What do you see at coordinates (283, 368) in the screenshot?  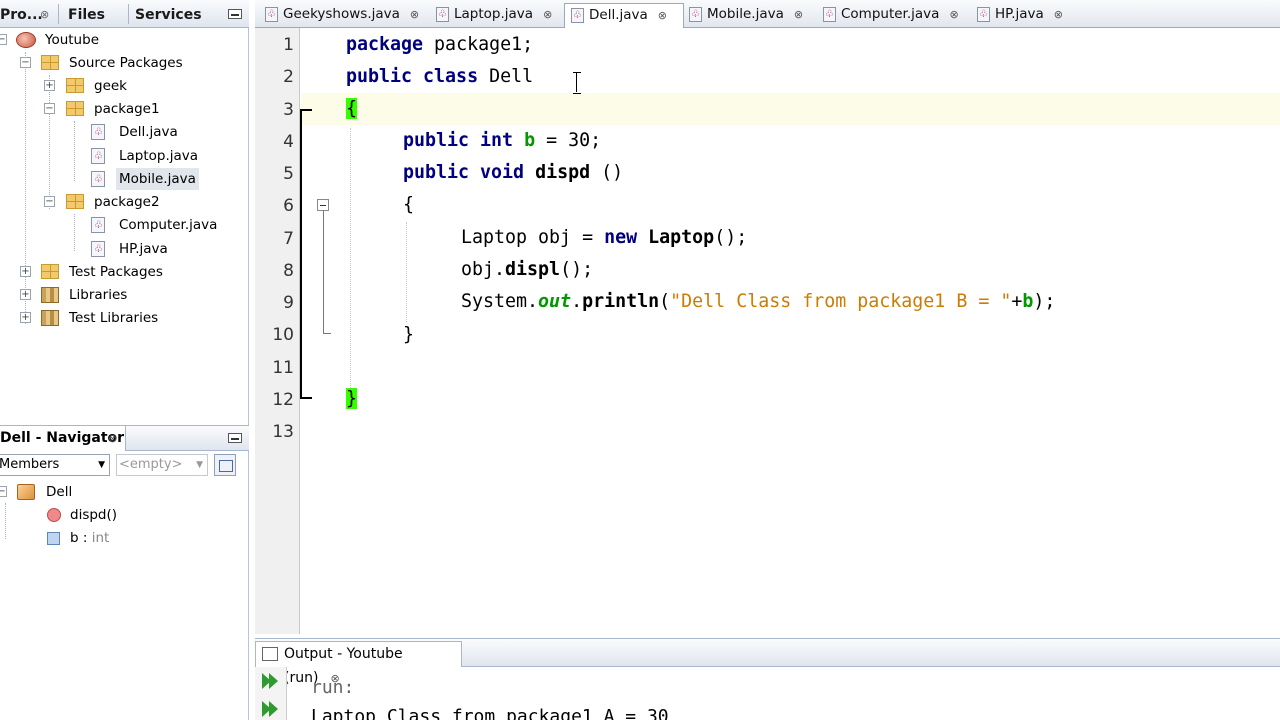 I see `line-number: 11` at bounding box center [283, 368].